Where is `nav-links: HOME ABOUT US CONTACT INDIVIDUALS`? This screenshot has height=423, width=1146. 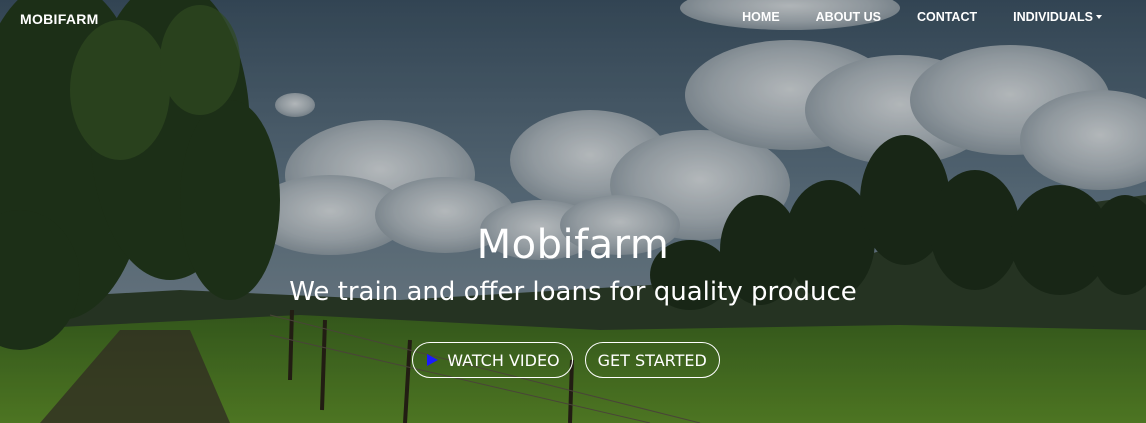 nav-links: HOME ABOUT US CONTACT INDIVIDUALS is located at coordinates (935, 17).